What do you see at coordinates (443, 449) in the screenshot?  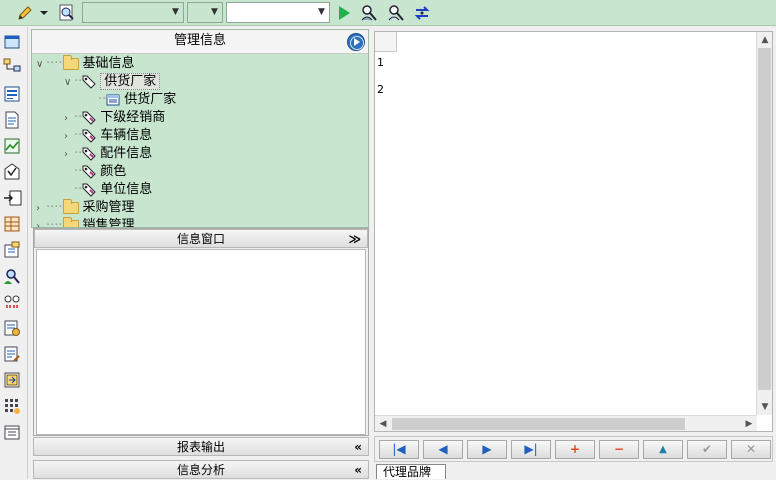 I see `prev-record-button: ◀` at bounding box center [443, 449].